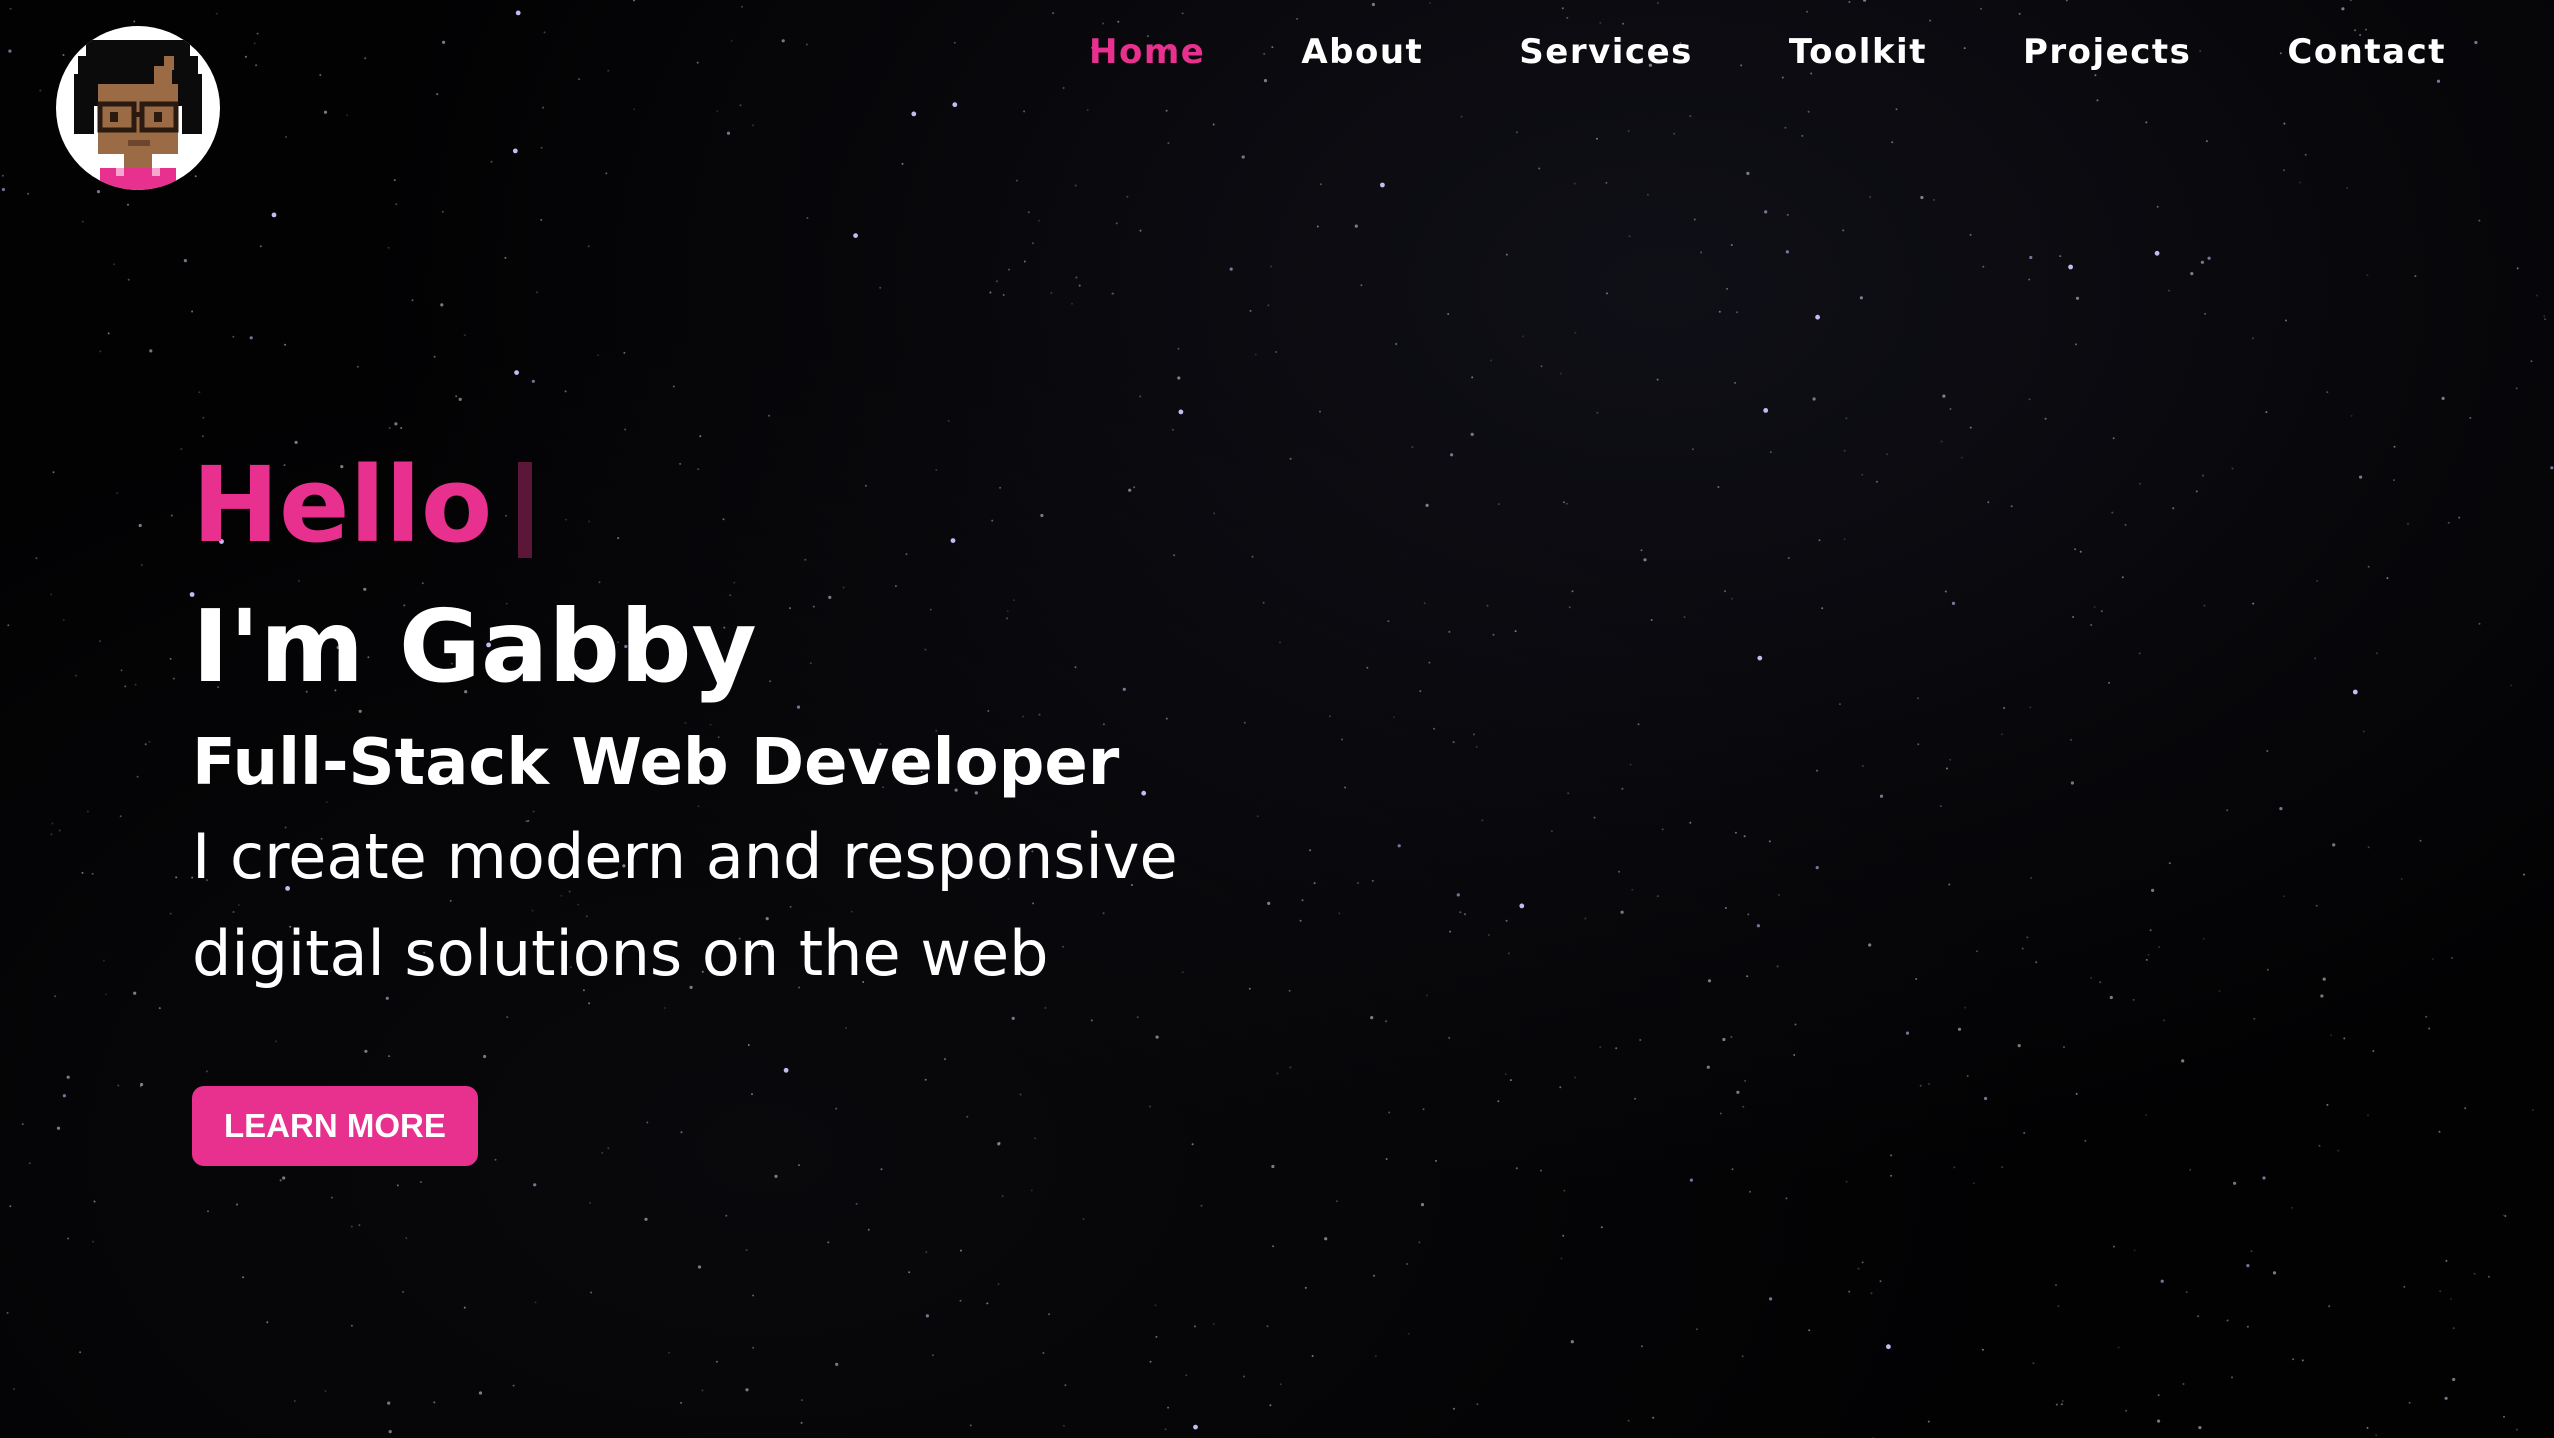  I want to click on nav-toolkit-link: Toolkit, so click(1858, 52).